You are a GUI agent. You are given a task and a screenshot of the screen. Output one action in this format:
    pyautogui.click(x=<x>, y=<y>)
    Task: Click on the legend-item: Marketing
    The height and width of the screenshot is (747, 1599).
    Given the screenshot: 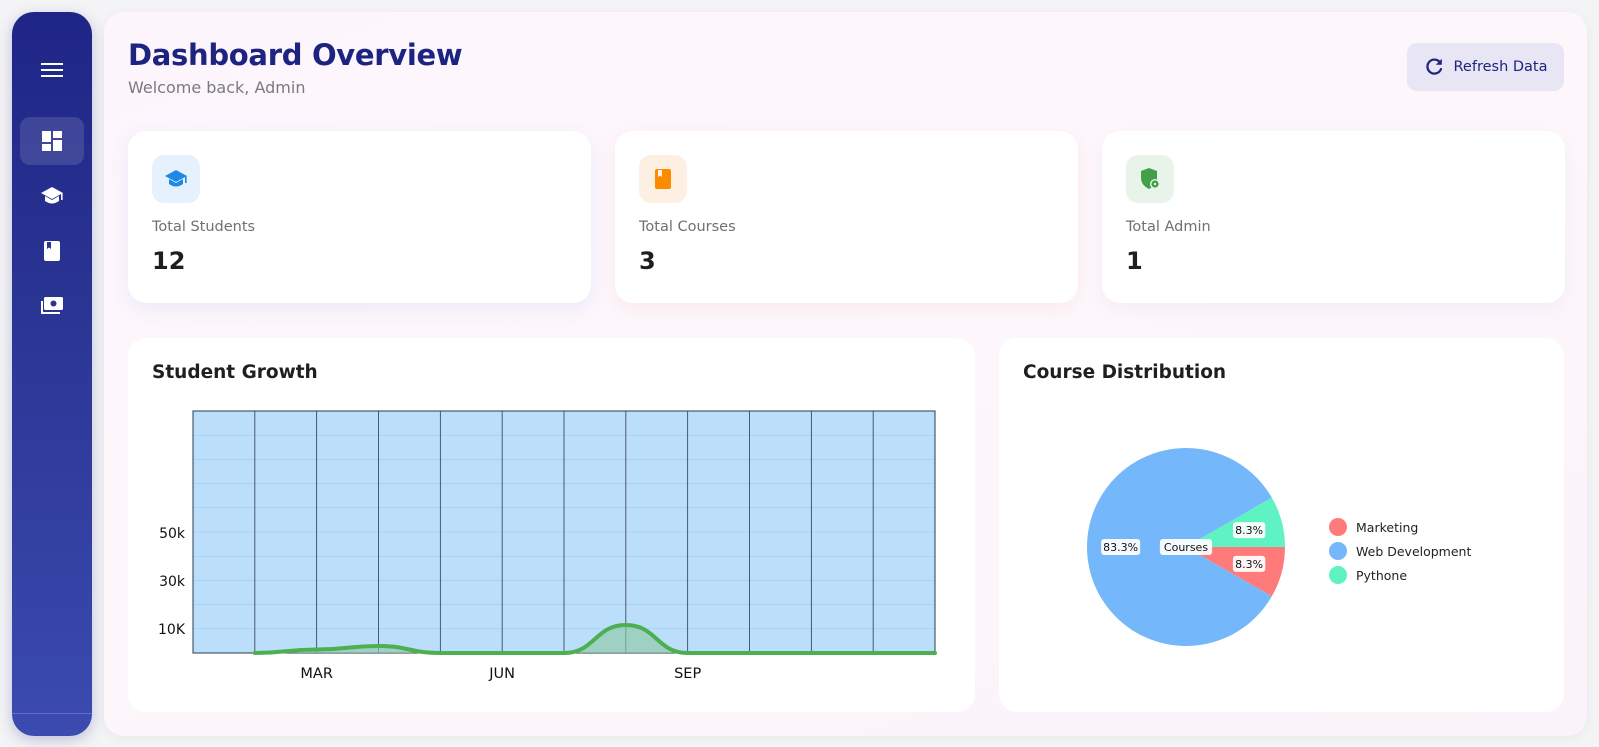 What is the action you would take?
    pyautogui.click(x=1400, y=527)
    